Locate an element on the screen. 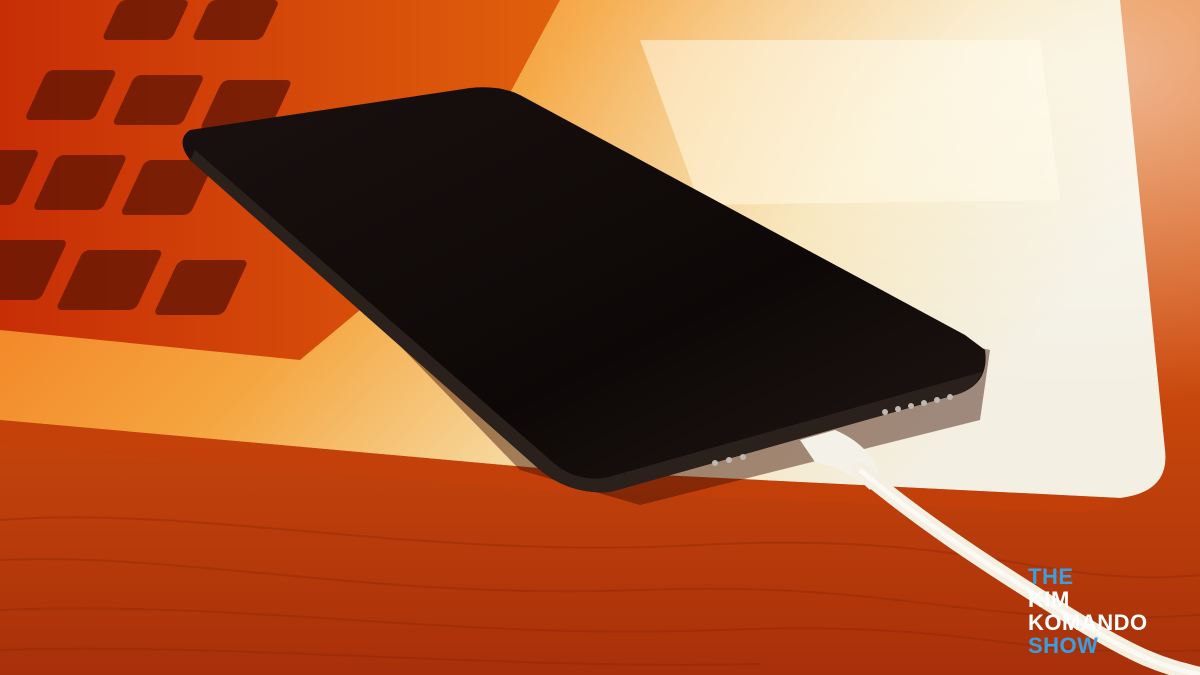 This screenshot has height=675, width=1200. logo-line-kim: KIM is located at coordinates (1049, 599).